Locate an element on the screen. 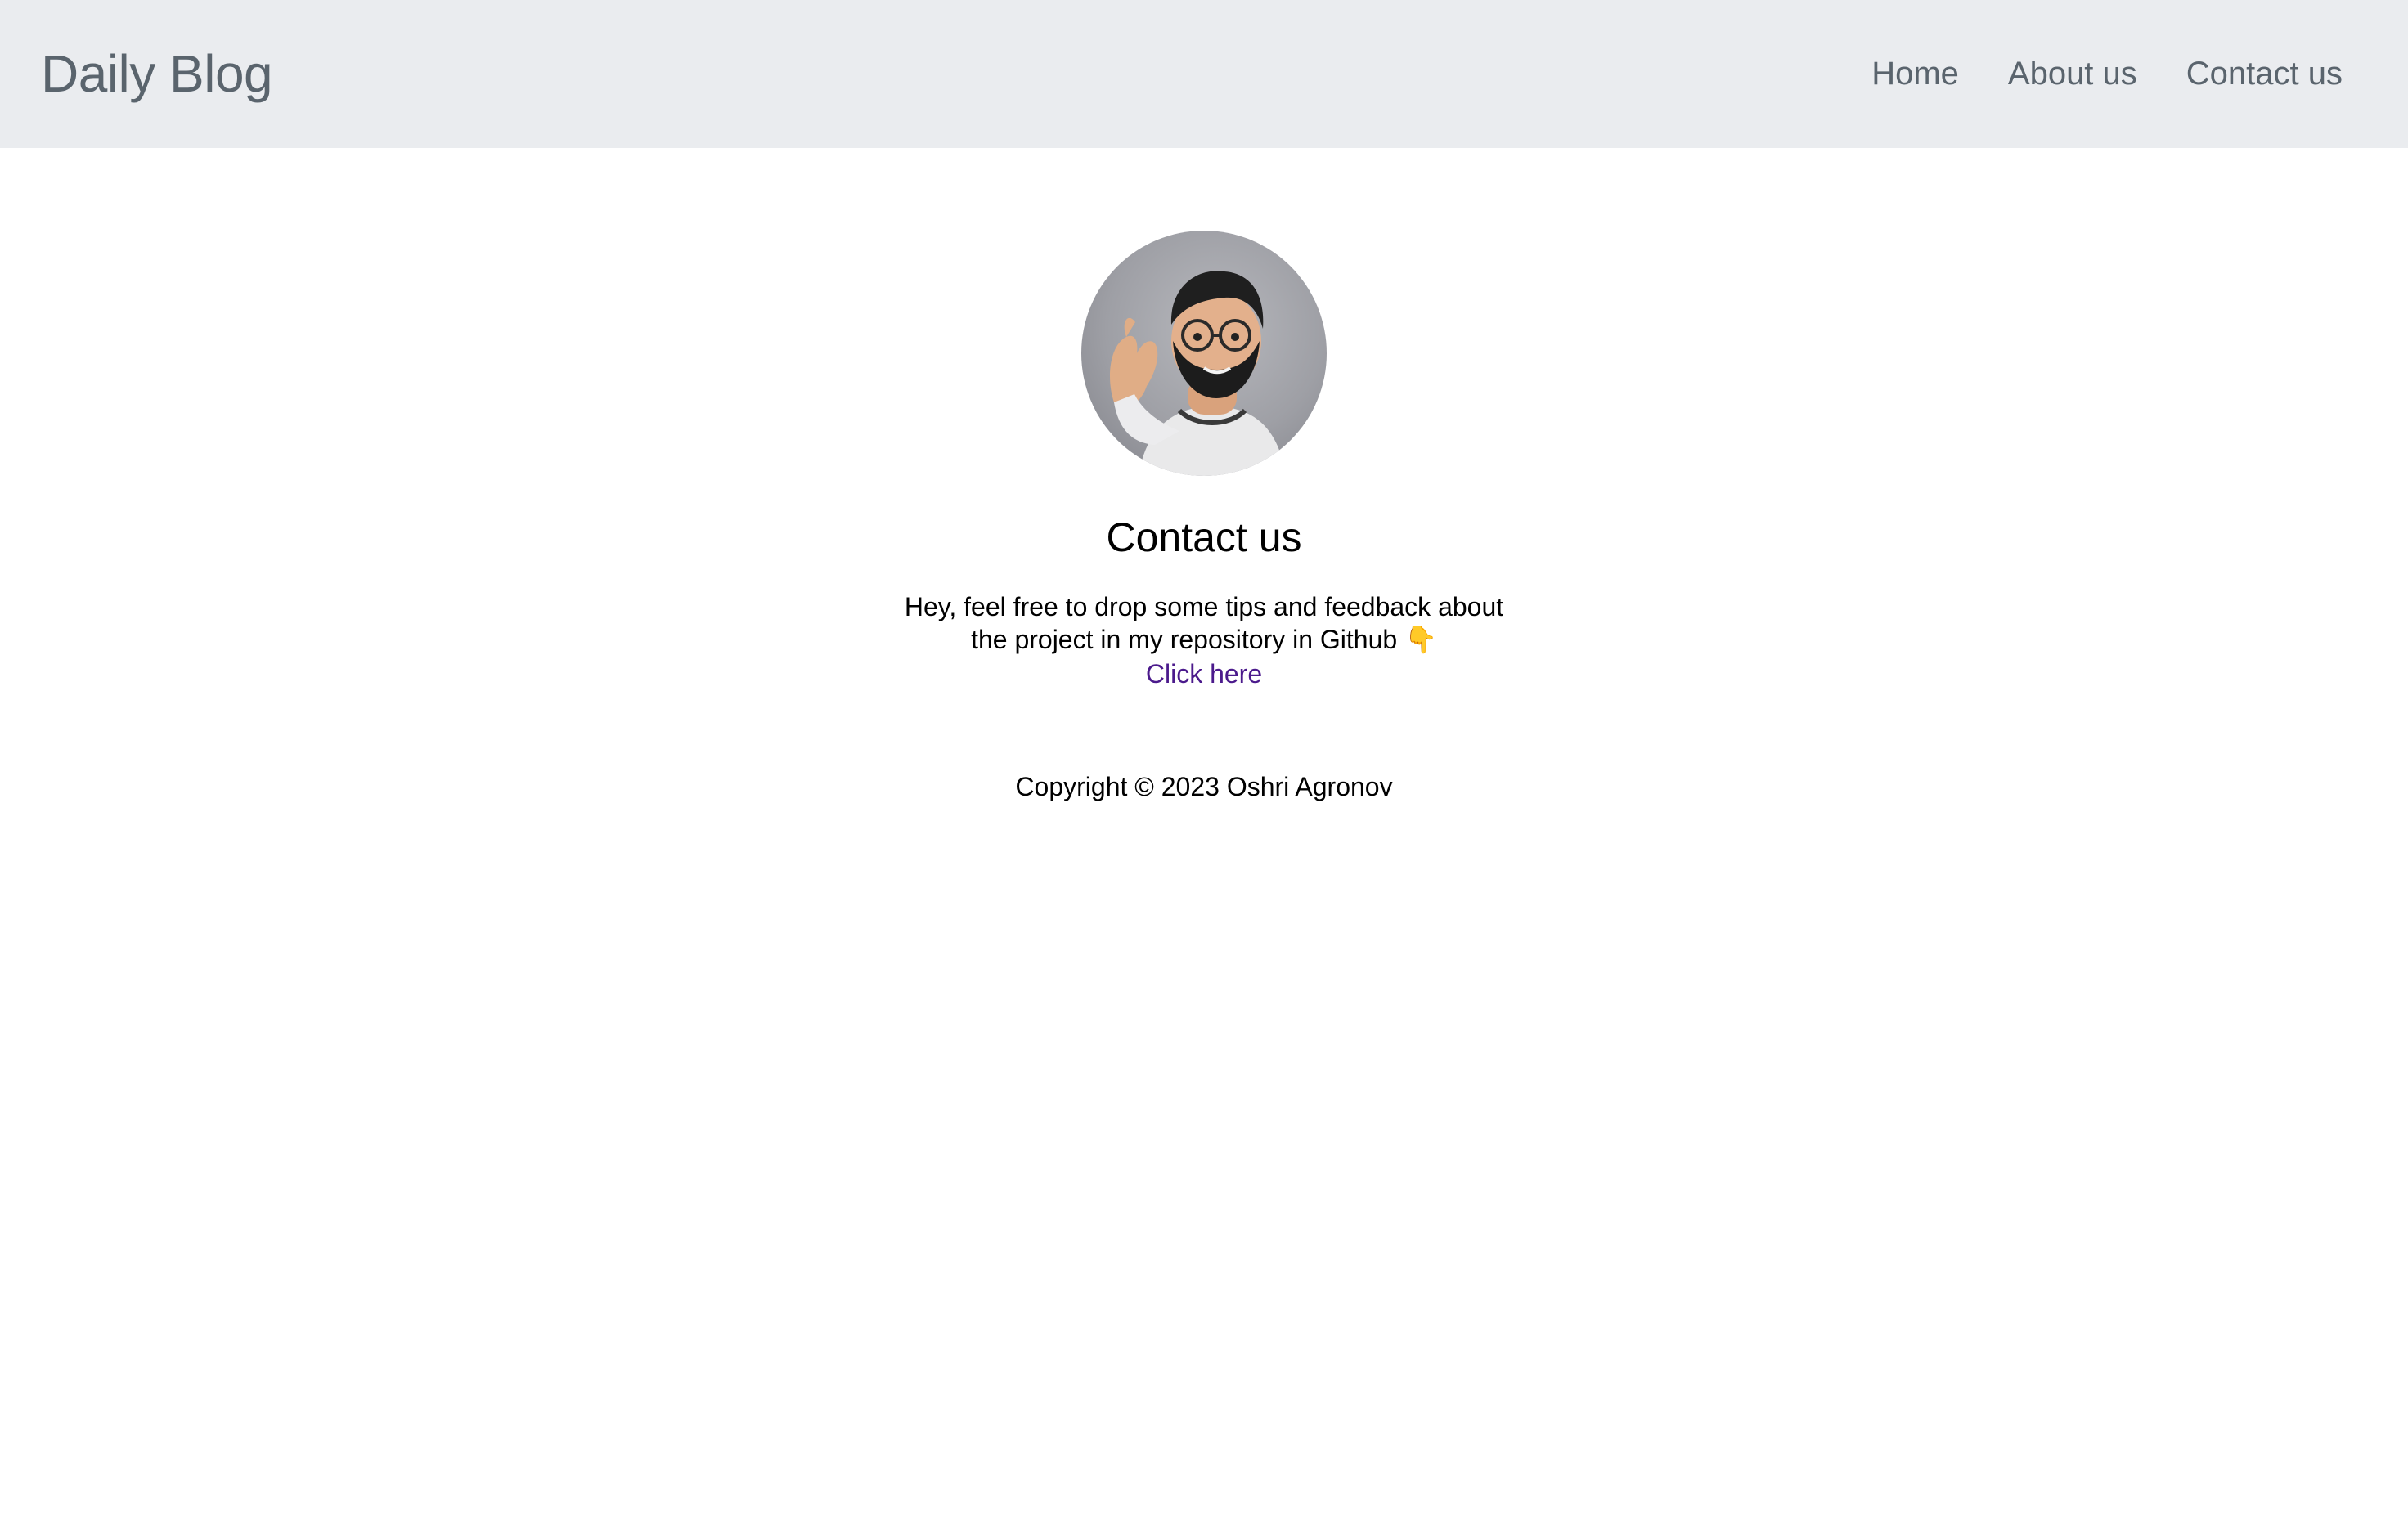 The height and width of the screenshot is (1521, 2408). nav-links: Home About us Contact us is located at coordinates (2107, 73).